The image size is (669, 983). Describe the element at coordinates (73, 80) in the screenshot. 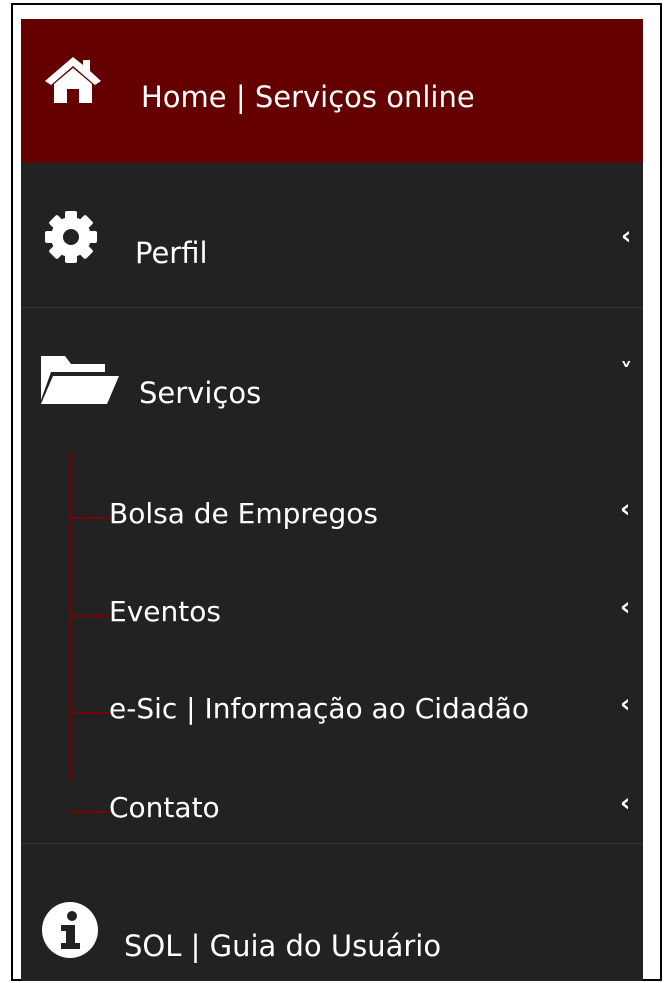

I see `home-icon` at that location.